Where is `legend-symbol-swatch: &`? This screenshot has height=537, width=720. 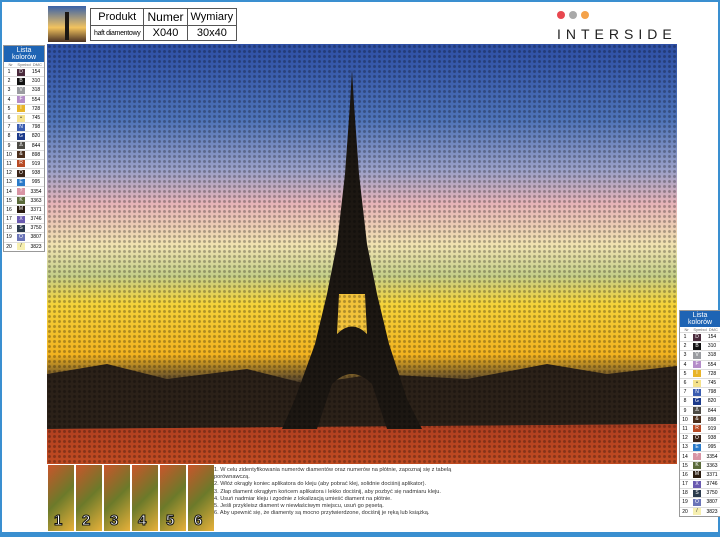
legend-symbol-swatch: & is located at coordinates (697, 420).